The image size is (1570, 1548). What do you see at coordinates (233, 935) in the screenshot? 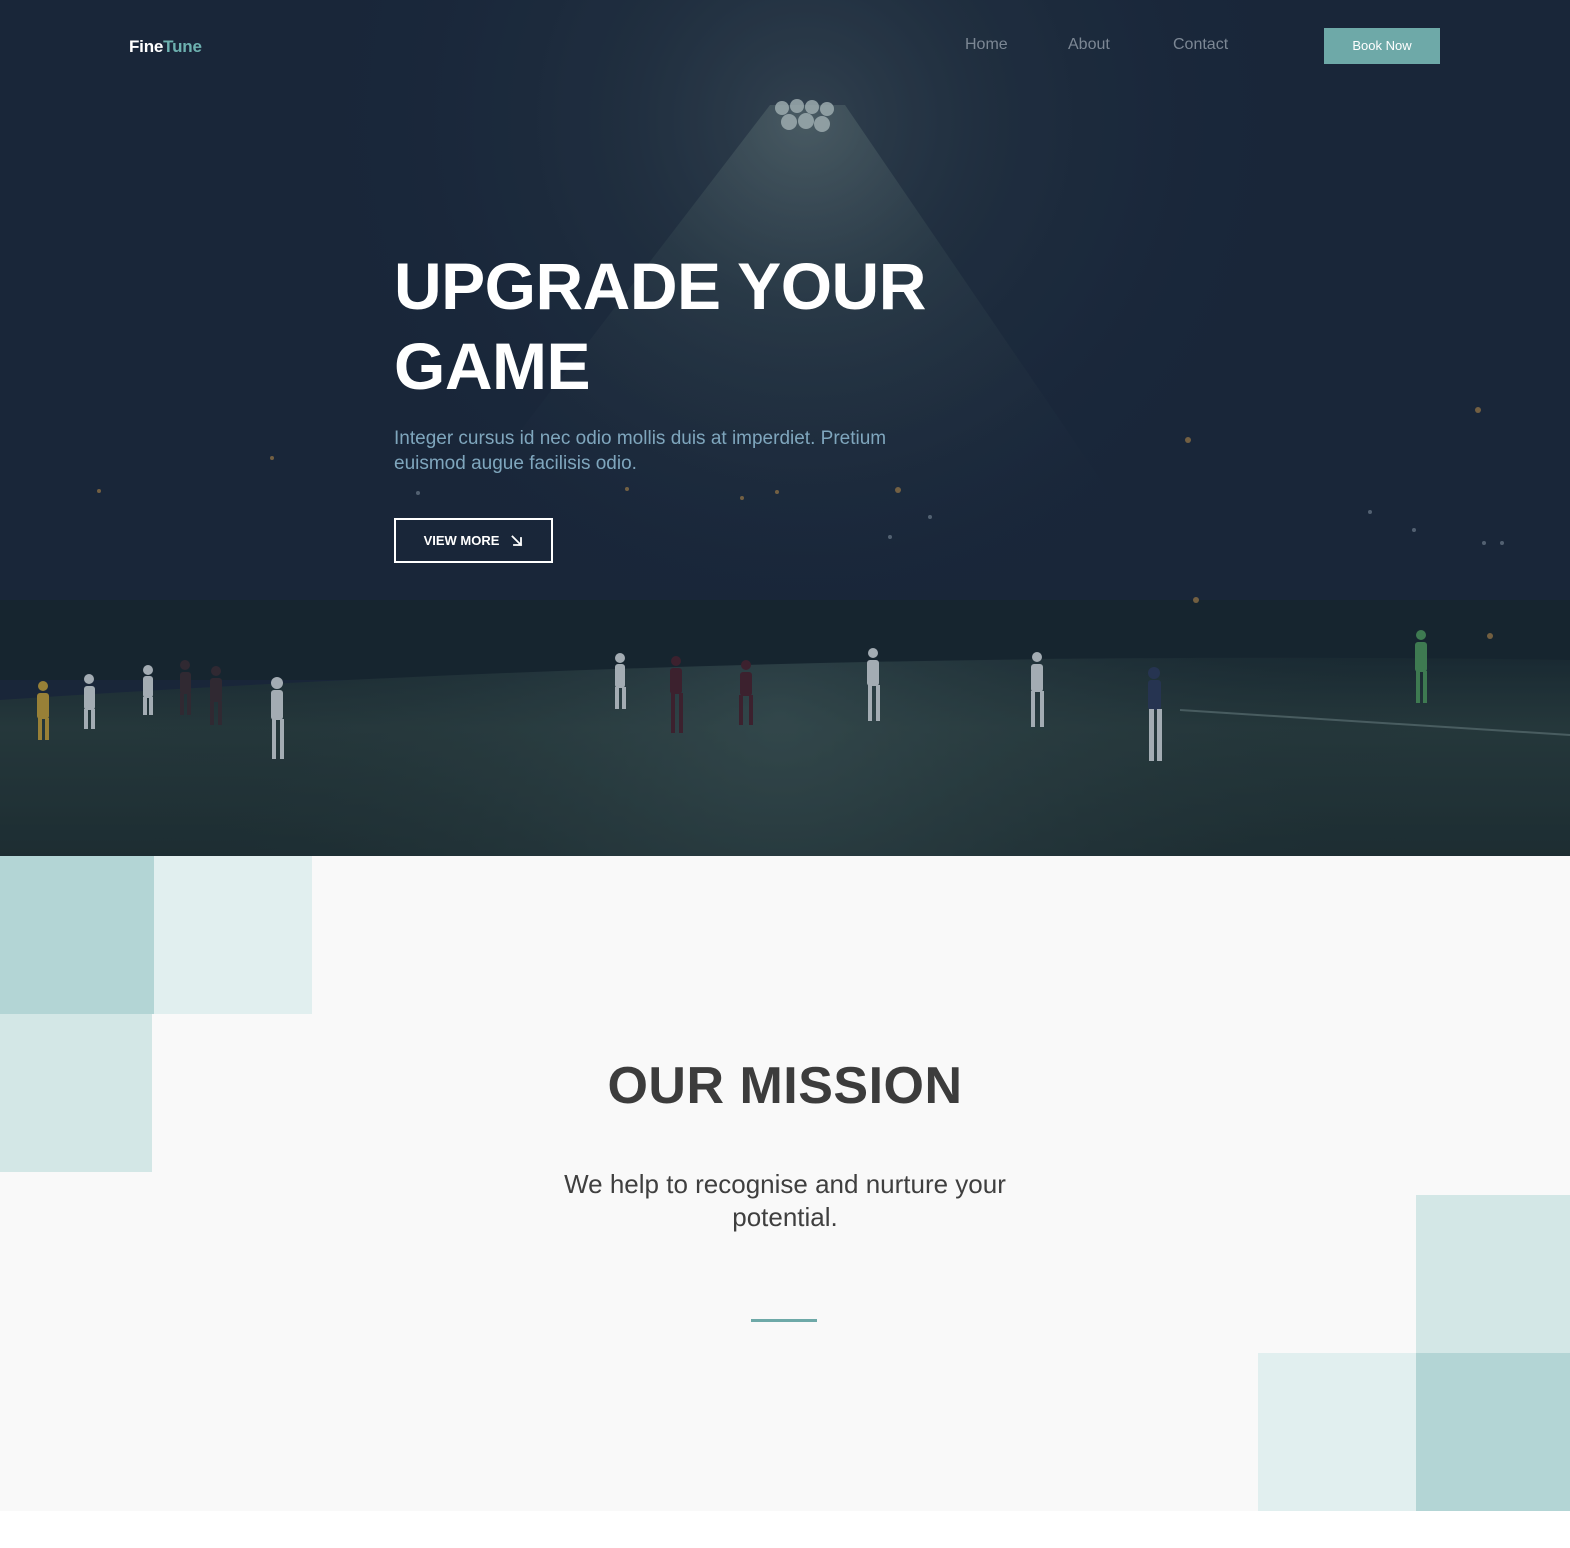
I see `decor-square-top-left-light` at bounding box center [233, 935].